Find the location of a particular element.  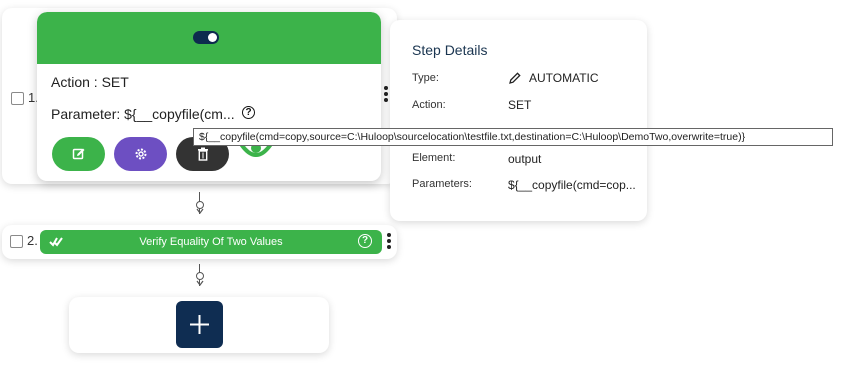

step-2-label: Verify Equality Of Two Values is located at coordinates (211, 242).